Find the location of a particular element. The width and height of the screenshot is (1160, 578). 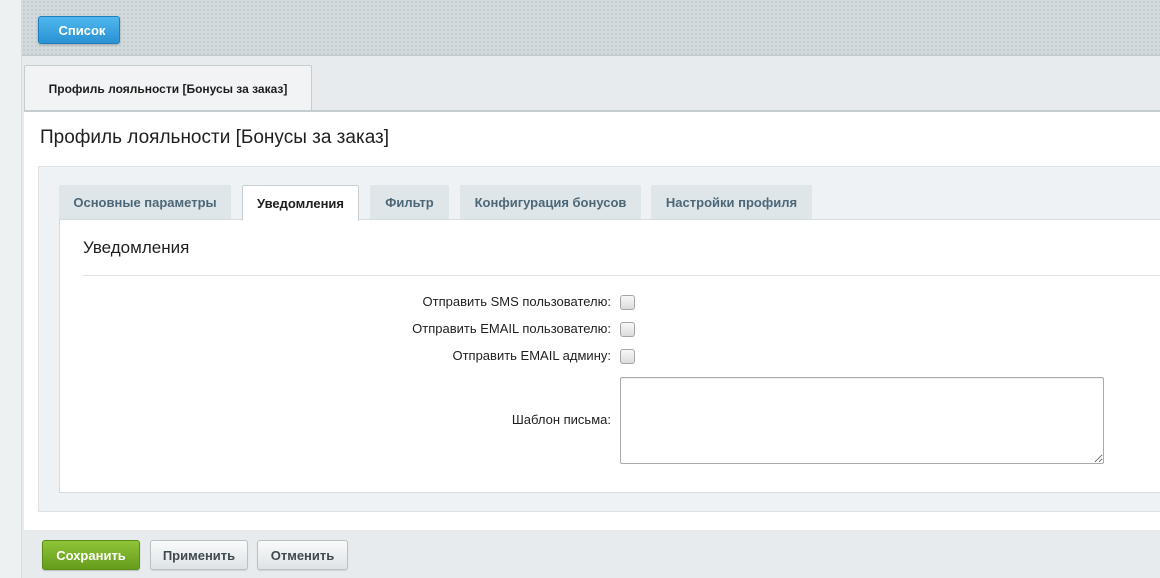

send-sms-user-checkbox is located at coordinates (627, 302).